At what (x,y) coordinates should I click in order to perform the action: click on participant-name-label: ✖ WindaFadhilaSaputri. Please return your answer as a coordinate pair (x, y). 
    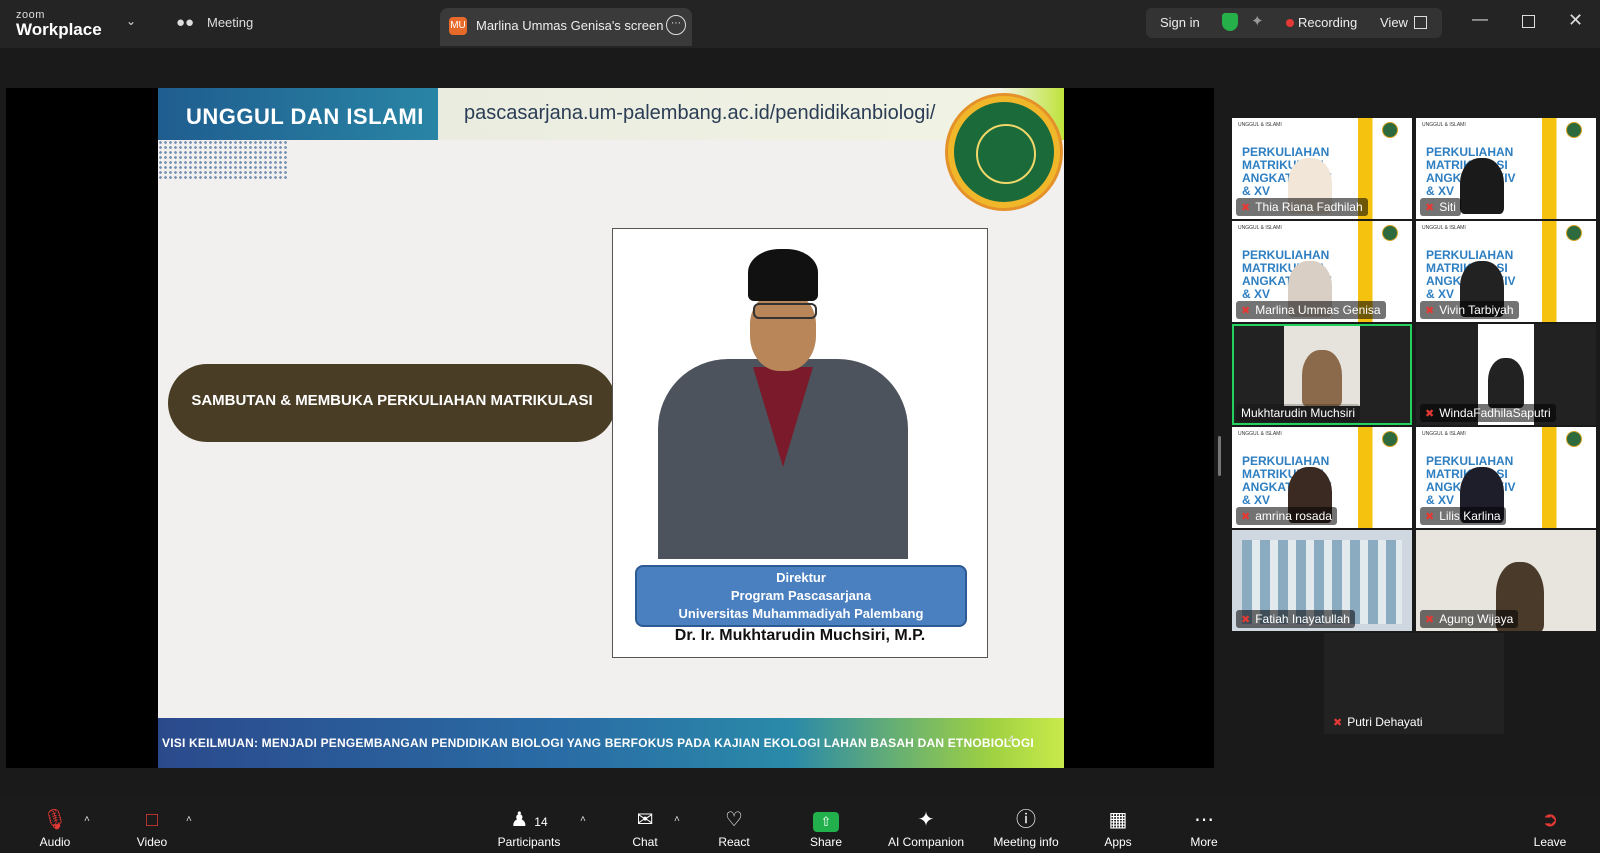
    Looking at the image, I should click on (1488, 413).